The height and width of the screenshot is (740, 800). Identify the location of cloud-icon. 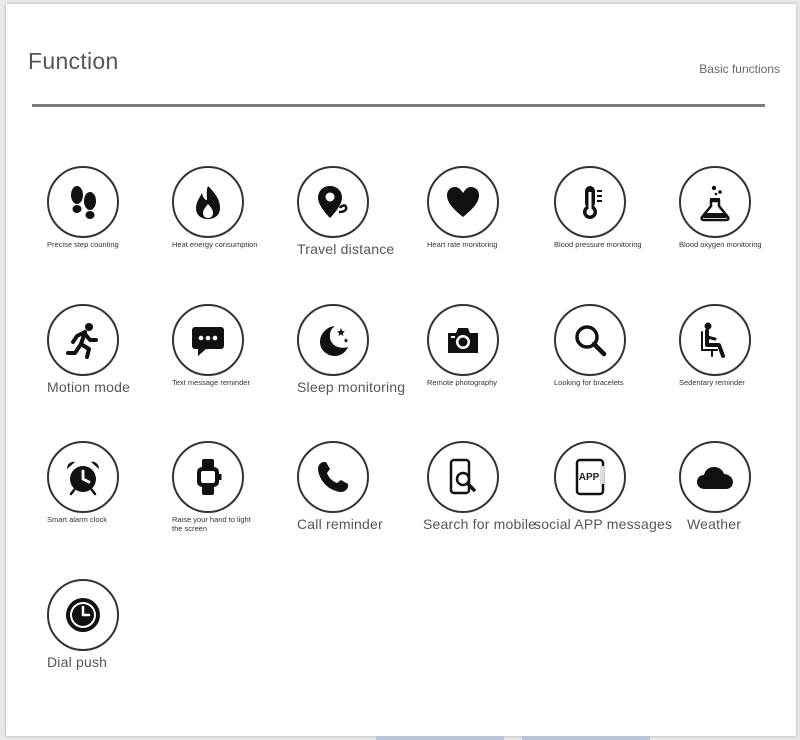
(715, 478).